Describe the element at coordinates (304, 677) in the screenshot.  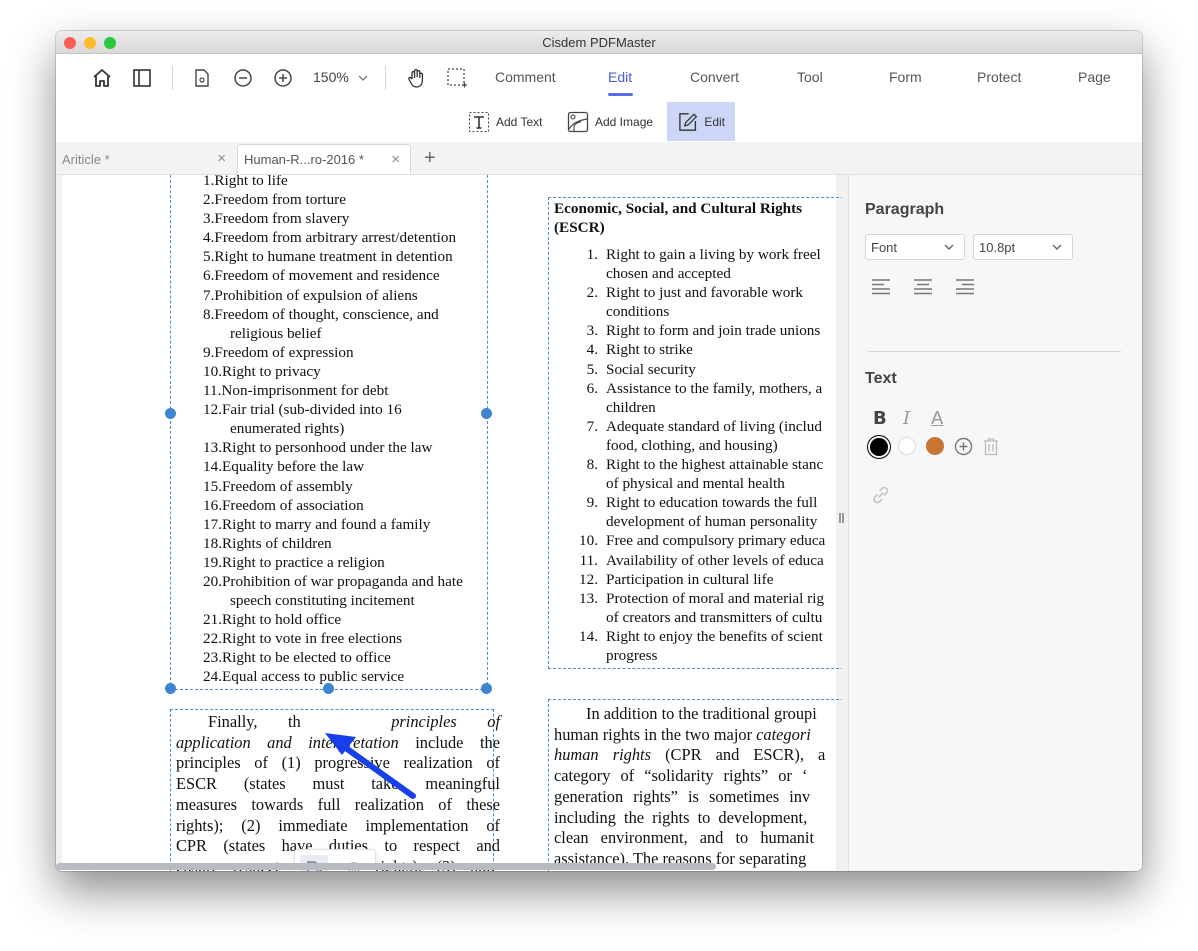
I see `cpr-list-item: 24.Equal access to public service` at that location.